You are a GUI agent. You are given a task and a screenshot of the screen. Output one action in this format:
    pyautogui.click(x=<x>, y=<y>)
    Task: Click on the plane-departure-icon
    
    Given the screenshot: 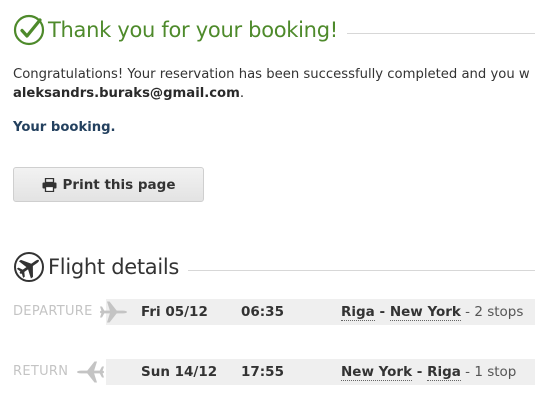 What is the action you would take?
    pyautogui.click(x=113, y=312)
    